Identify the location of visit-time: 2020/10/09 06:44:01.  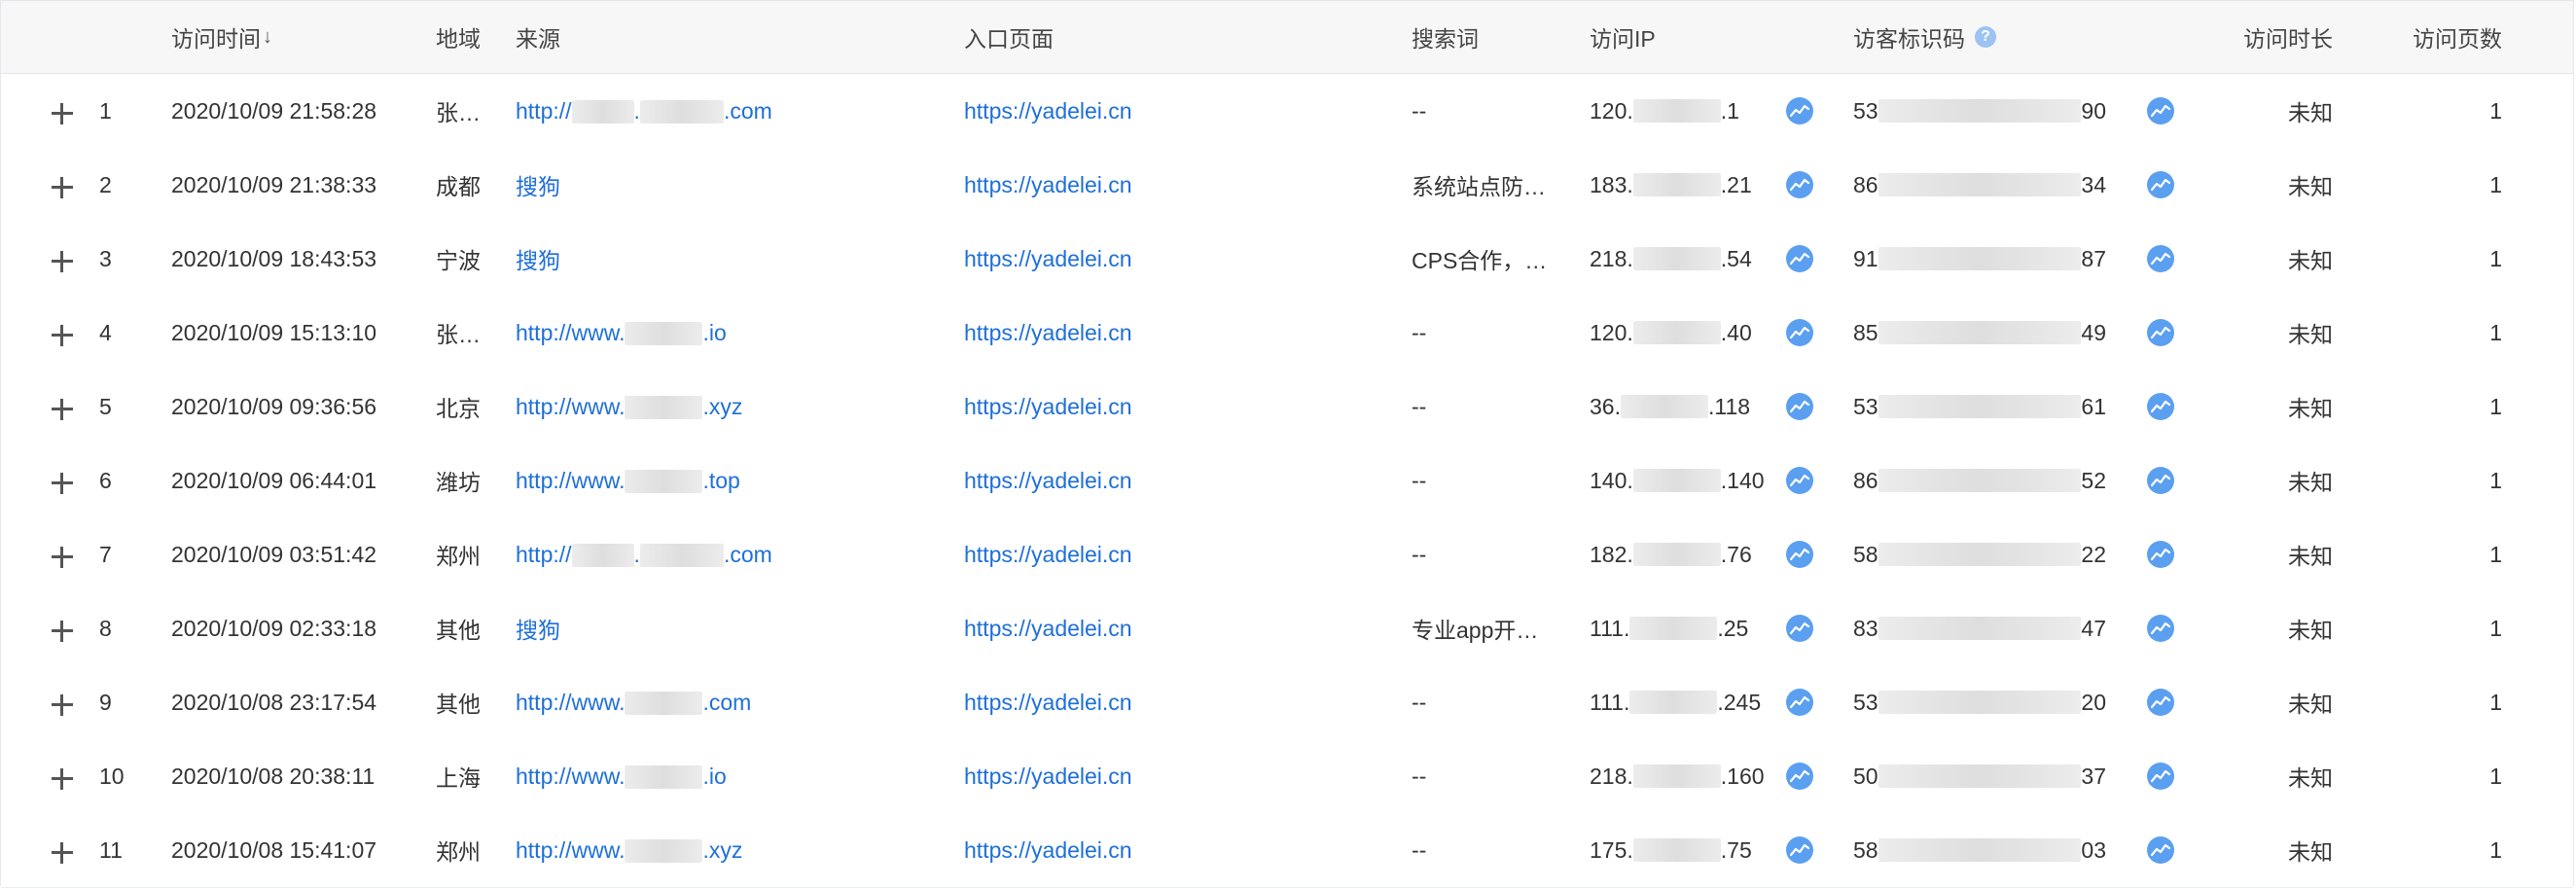
(274, 480).